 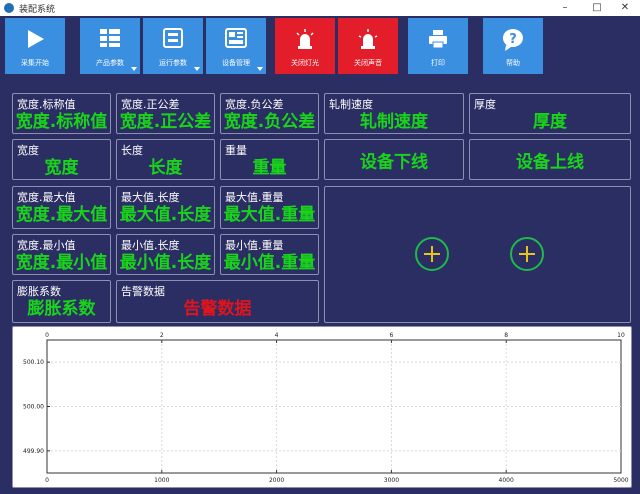 I want to click on expansion-card: 膨胀系数 膨胀系数, so click(x=61, y=301).